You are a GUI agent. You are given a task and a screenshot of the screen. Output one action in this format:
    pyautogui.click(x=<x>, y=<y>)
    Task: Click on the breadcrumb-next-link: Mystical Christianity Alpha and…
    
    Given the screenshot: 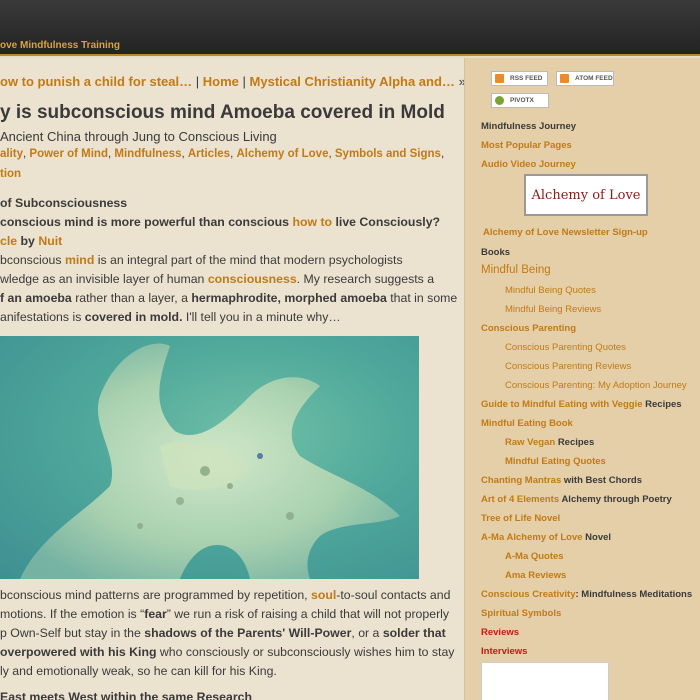 What is the action you would take?
    pyautogui.click(x=352, y=81)
    